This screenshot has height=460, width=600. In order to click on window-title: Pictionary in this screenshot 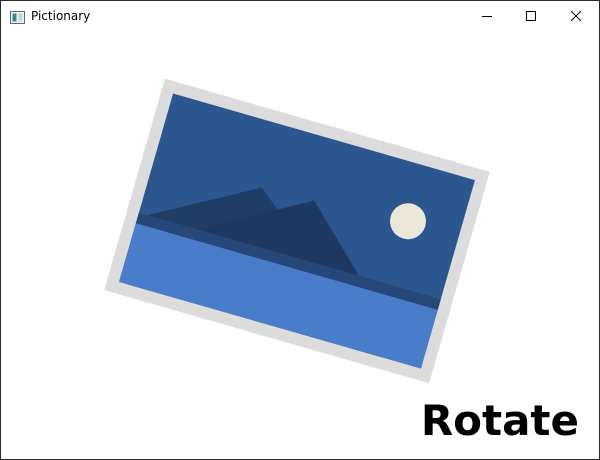, I will do `click(61, 16)`.